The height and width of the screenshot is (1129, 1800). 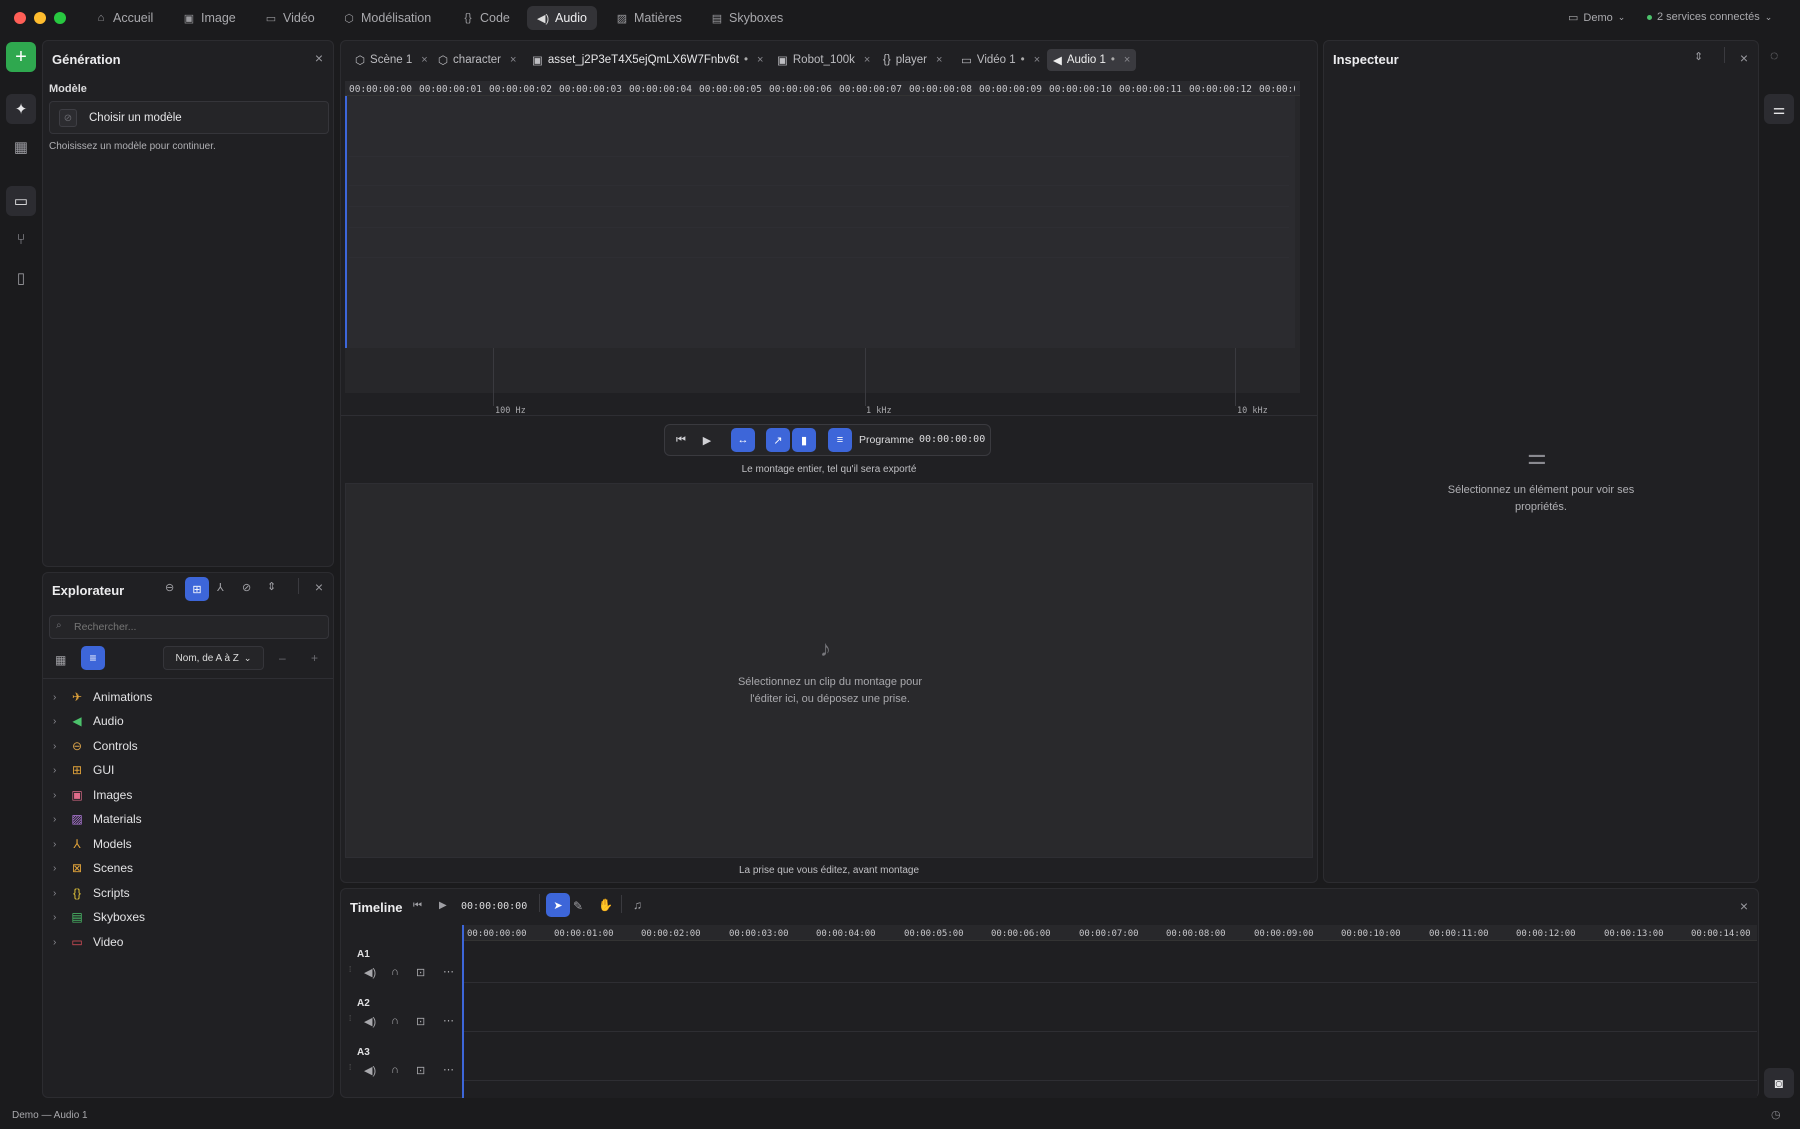 I want to click on track-area, so click(x=1110, y=1019).